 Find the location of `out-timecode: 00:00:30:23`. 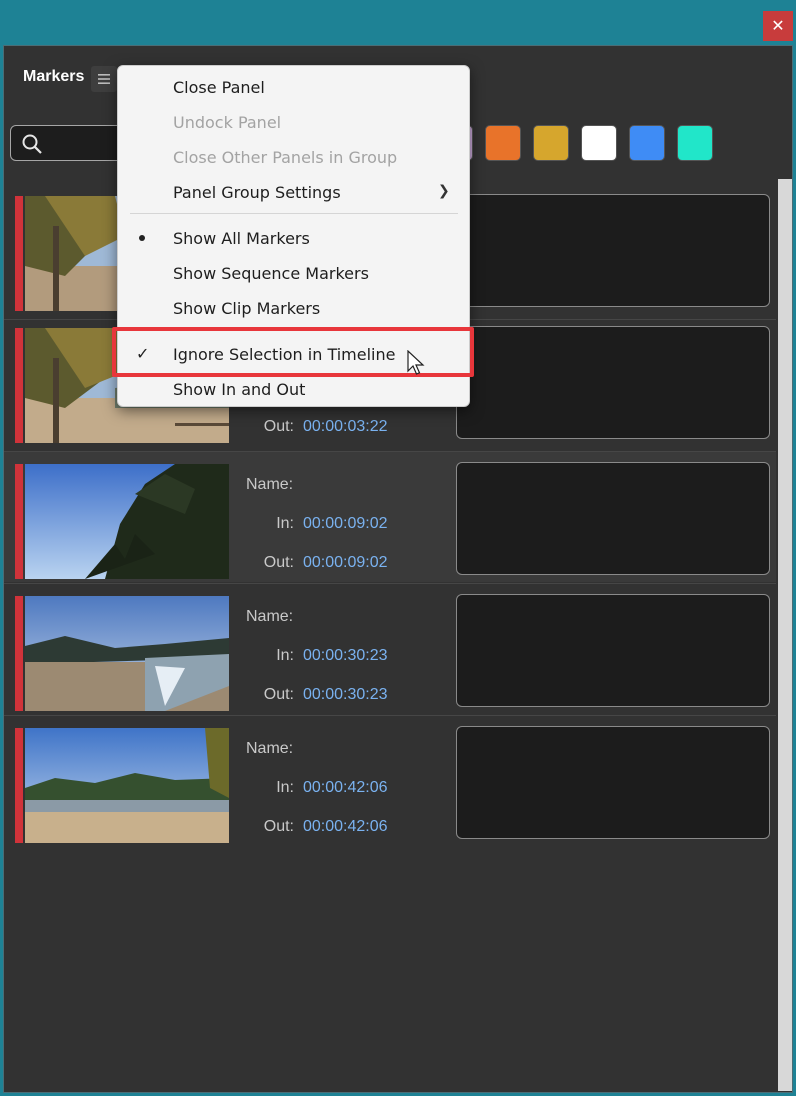

out-timecode: 00:00:30:23 is located at coordinates (345, 695).